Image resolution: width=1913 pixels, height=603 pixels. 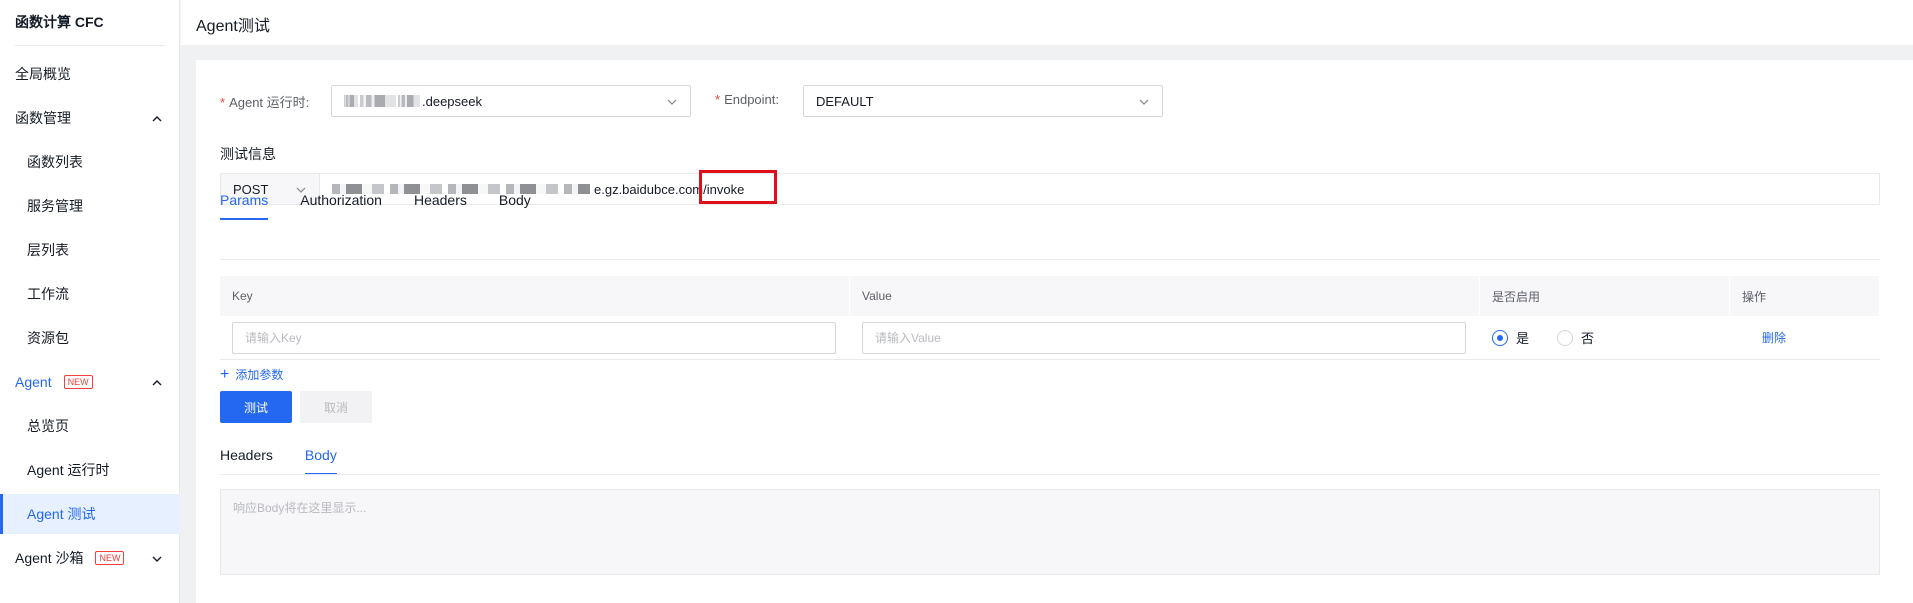 I want to click on sidebar-item-service-management: 服务管理, so click(x=90, y=206).